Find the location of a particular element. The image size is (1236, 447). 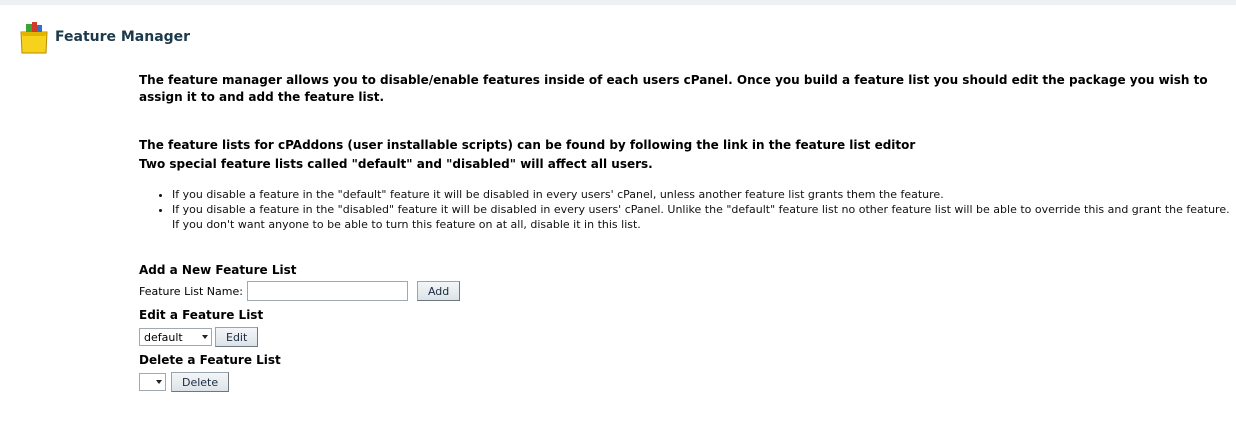

page-header: Feature Manager is located at coordinates (104, 37).